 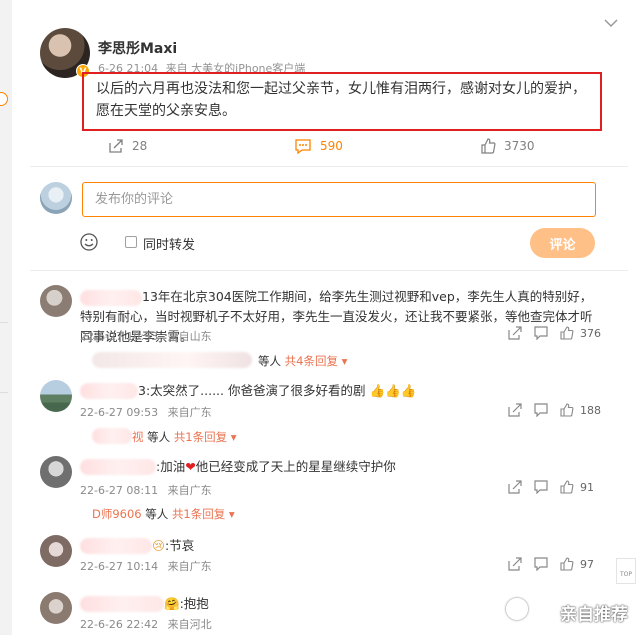 What do you see at coordinates (119, 490) in the screenshot?
I see `comment-date: 22-6-27 08:11` at bounding box center [119, 490].